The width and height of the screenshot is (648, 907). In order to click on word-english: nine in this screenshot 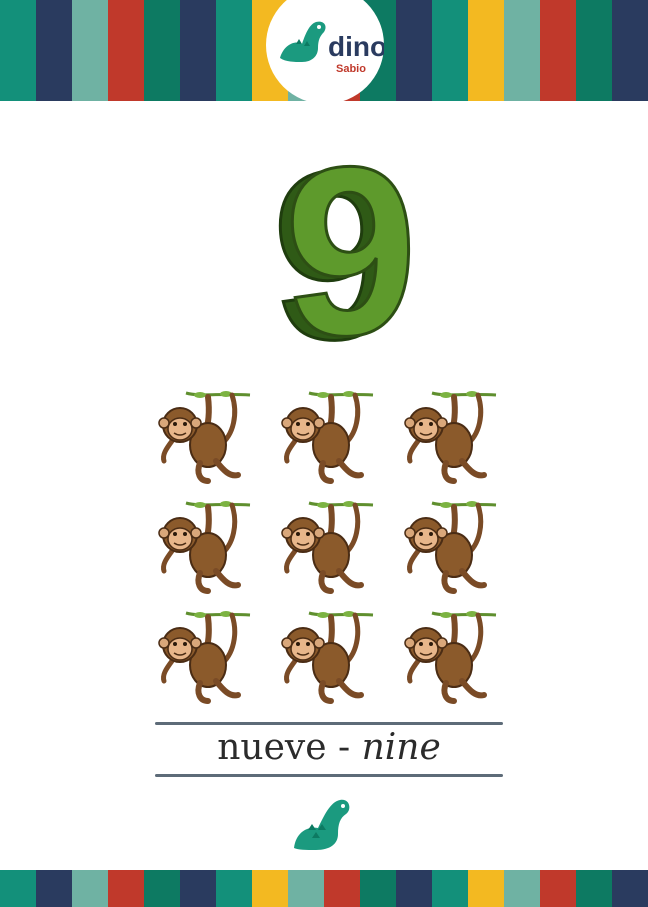, I will do `click(401, 747)`.